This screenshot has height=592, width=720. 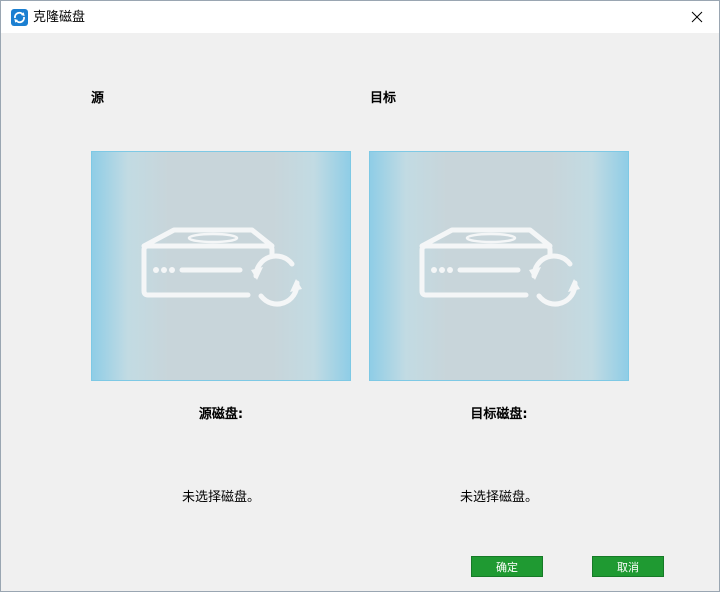 I want to click on title-bar: 克隆磁盘, so click(x=360, y=17).